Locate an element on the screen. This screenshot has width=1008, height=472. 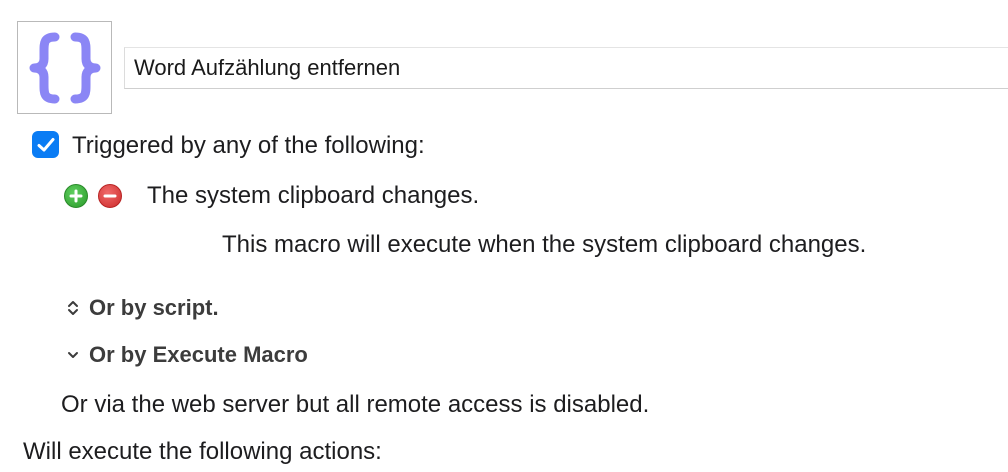
plus-icon is located at coordinates (76, 196).